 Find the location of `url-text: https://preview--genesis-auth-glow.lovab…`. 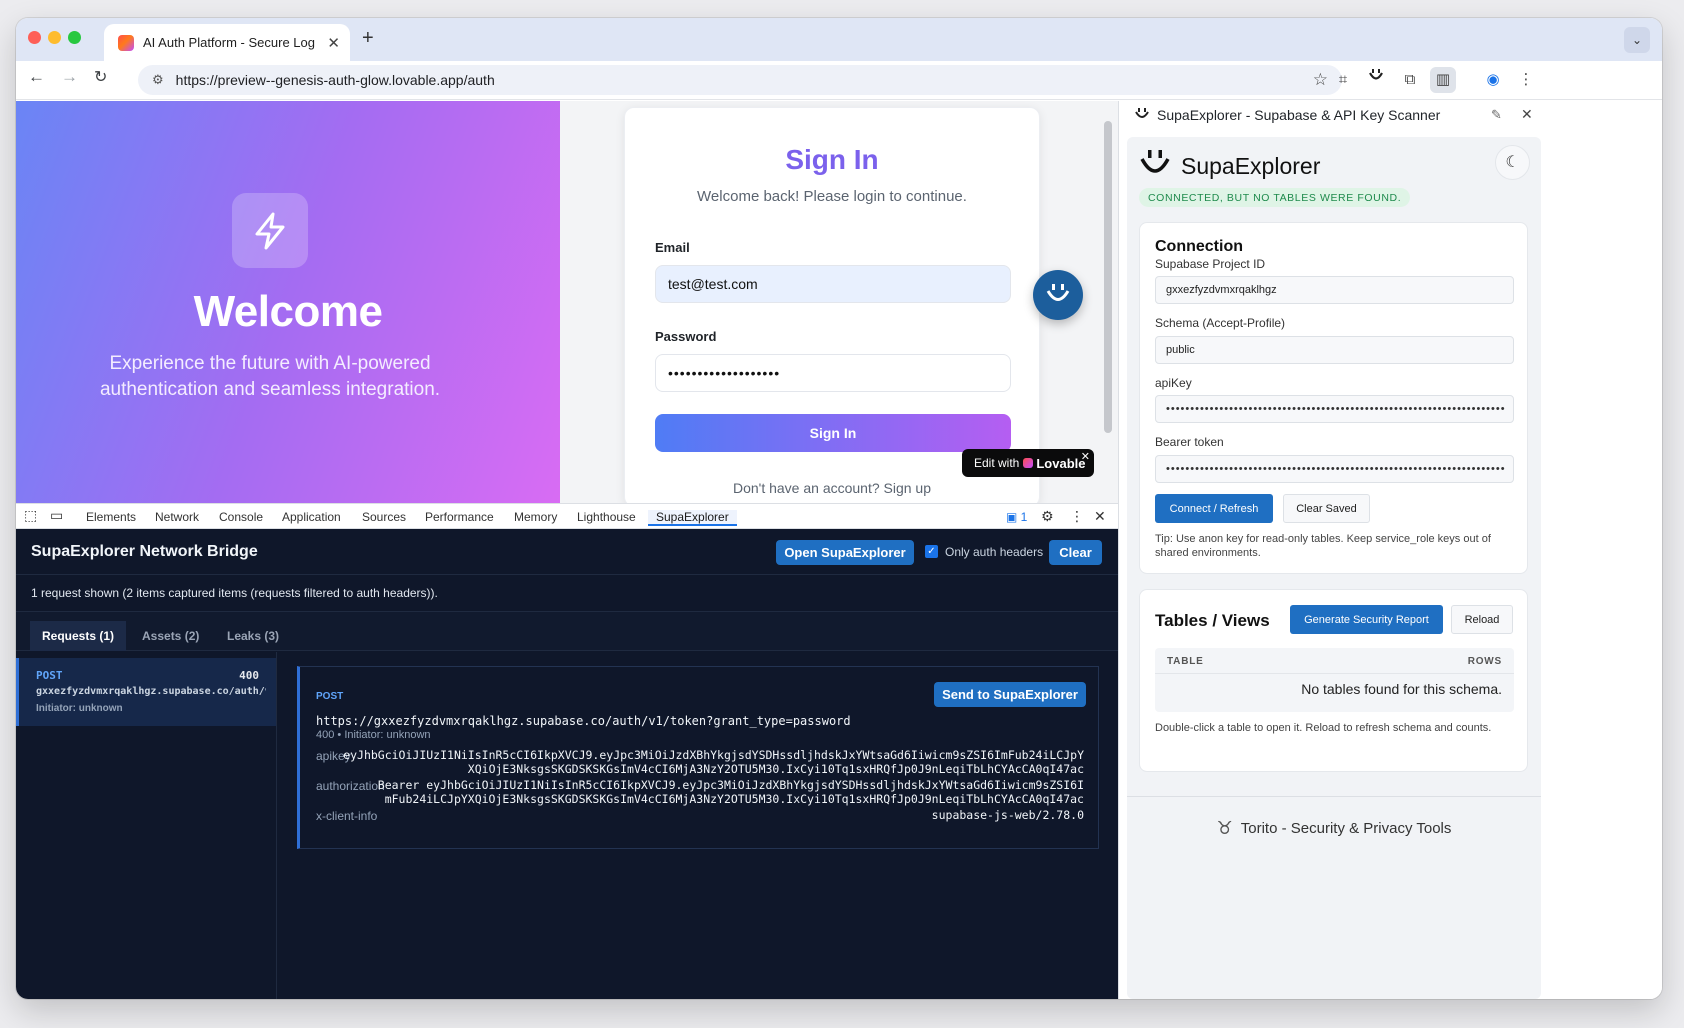

url-text: https://preview--genesis-auth-glow.lovab… is located at coordinates (335, 80).